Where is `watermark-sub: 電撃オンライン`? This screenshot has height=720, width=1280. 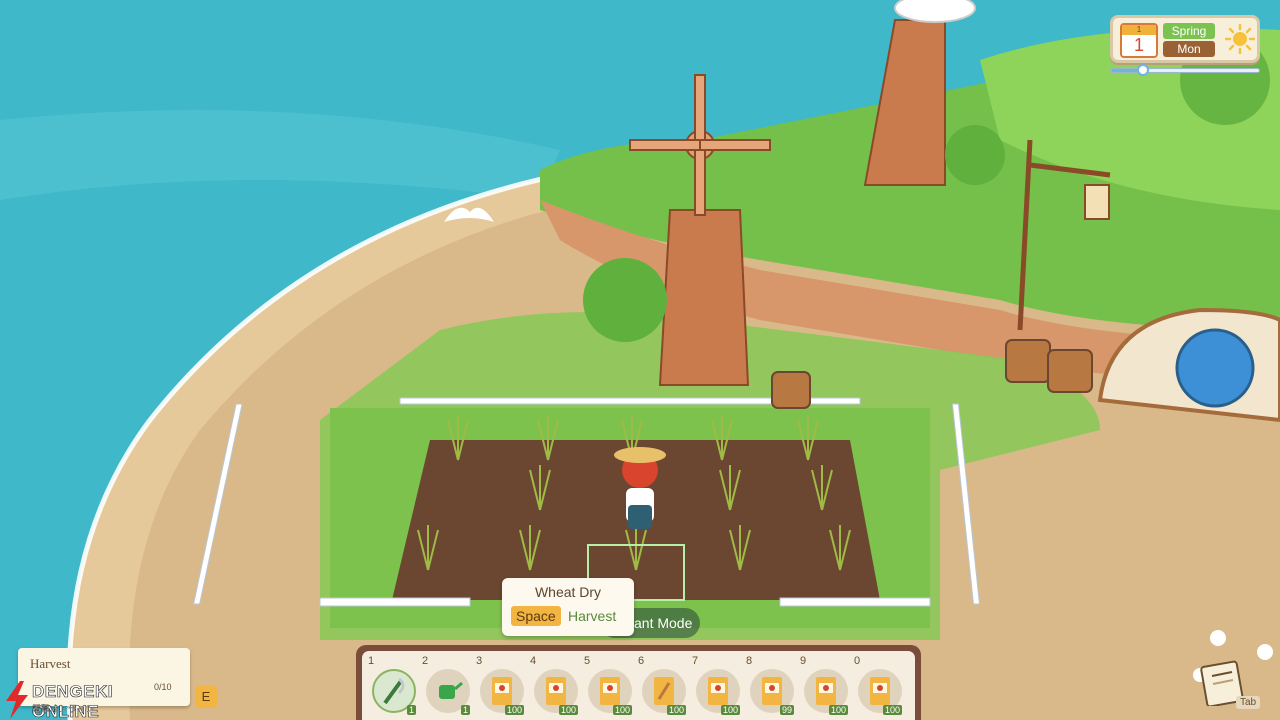 watermark-sub: 電撃オンライン is located at coordinates (64, 709).